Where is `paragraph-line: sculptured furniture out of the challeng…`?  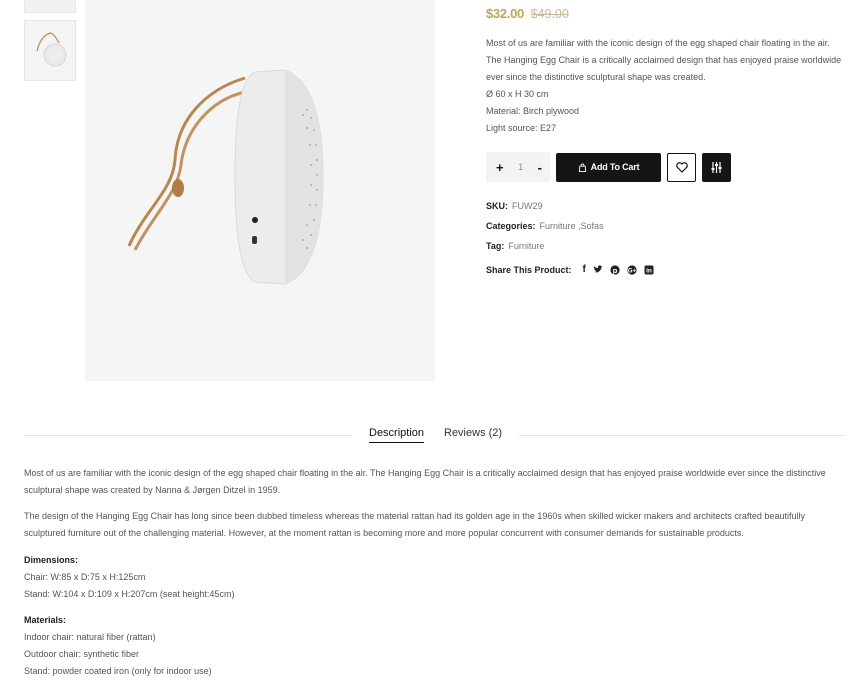 paragraph-line: sculptured furniture out of the challeng… is located at coordinates (384, 533).